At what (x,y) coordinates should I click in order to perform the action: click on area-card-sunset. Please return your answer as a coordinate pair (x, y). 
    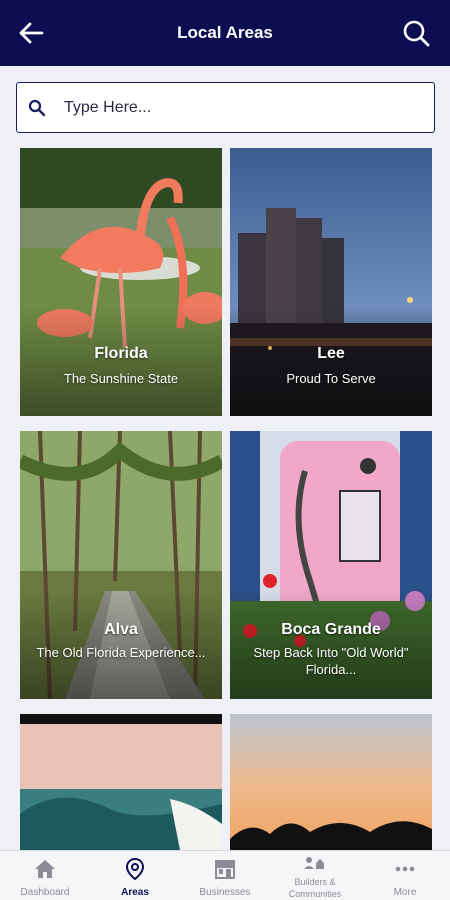
    Looking at the image, I should click on (331, 782).